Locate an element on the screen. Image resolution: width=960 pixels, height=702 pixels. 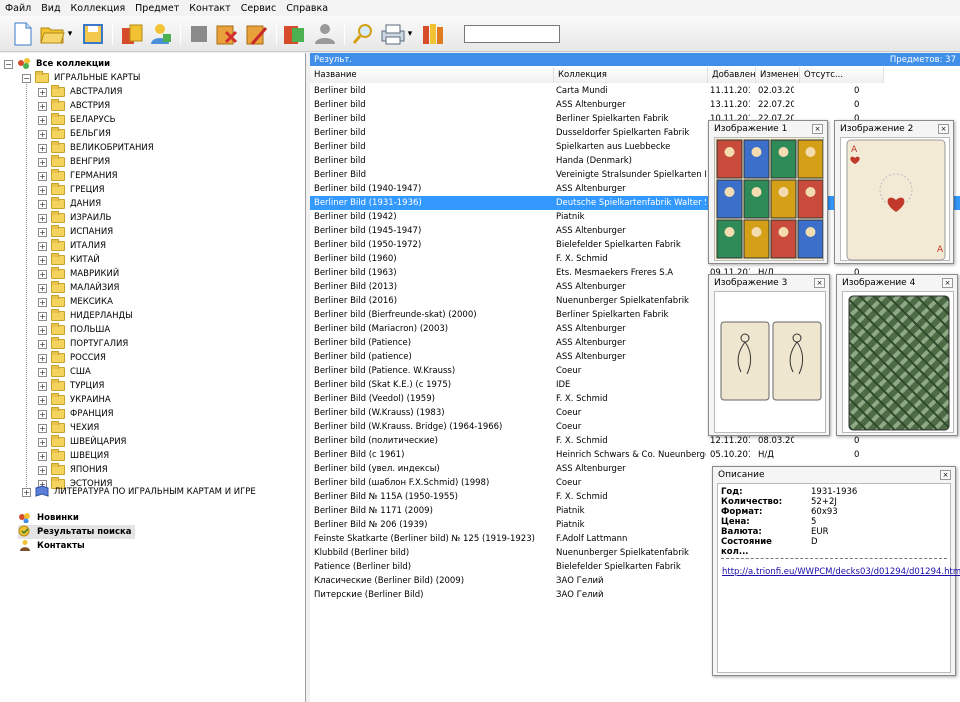
add-contact-icon is located at coordinates (161, 34).